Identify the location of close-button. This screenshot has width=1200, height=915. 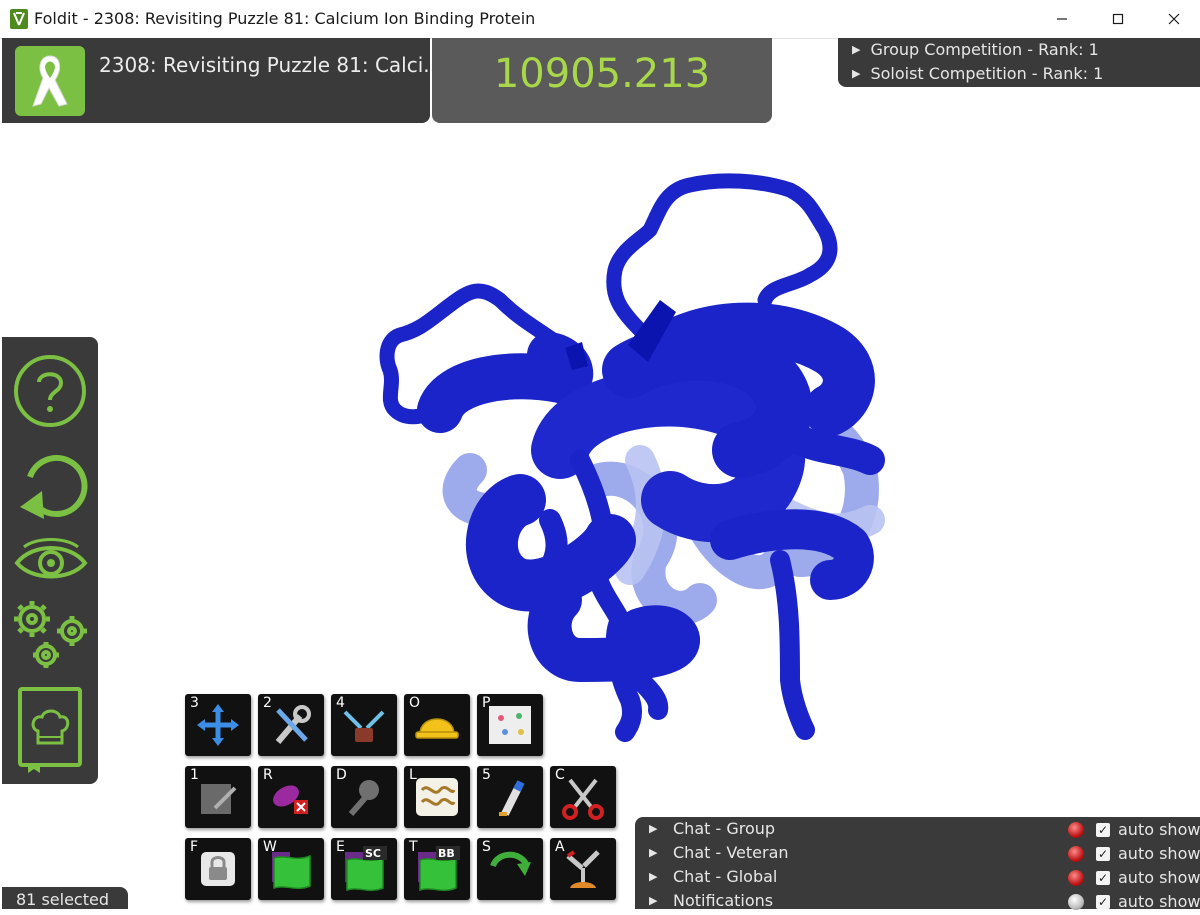
(1173, 19).